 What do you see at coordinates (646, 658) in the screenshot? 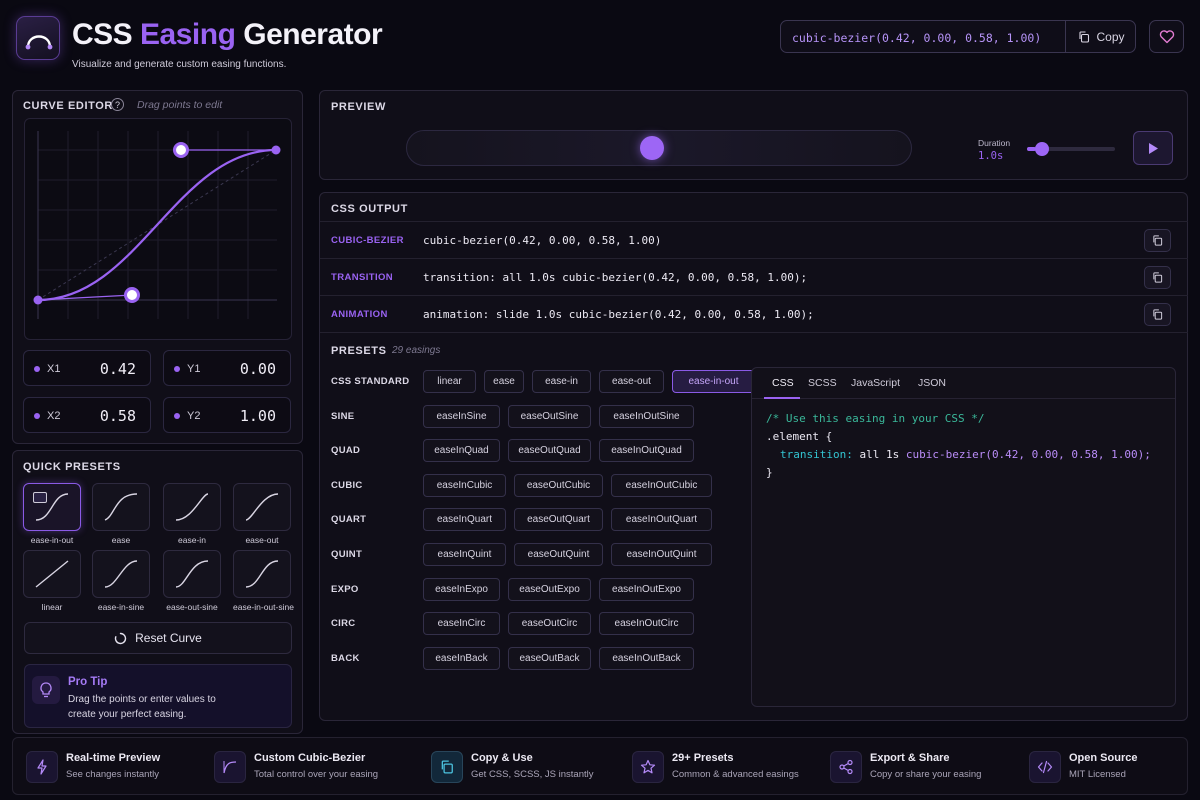
I see `preset-chip-easeinoutback: easeInOutBack` at bounding box center [646, 658].